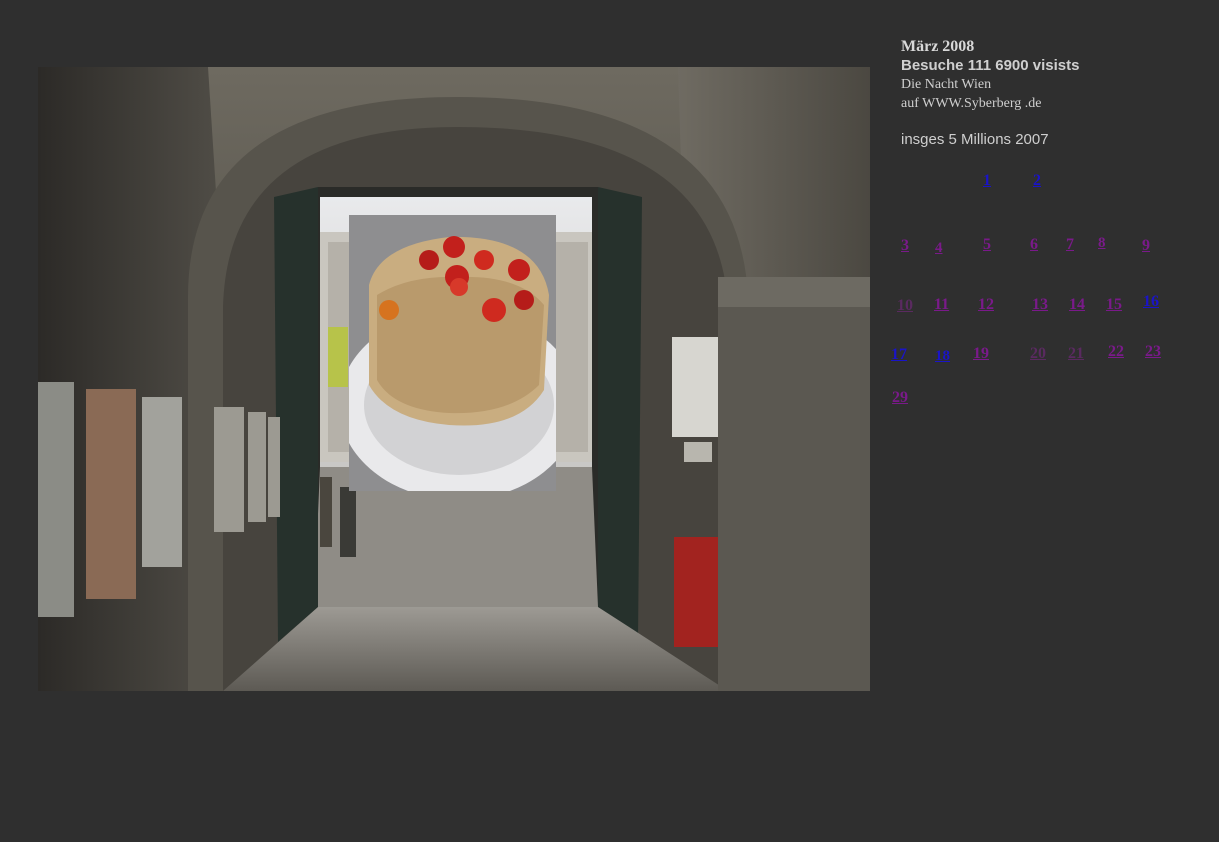  Describe the element at coordinates (1076, 354) in the screenshot. I see `day-link-21: 21` at that location.